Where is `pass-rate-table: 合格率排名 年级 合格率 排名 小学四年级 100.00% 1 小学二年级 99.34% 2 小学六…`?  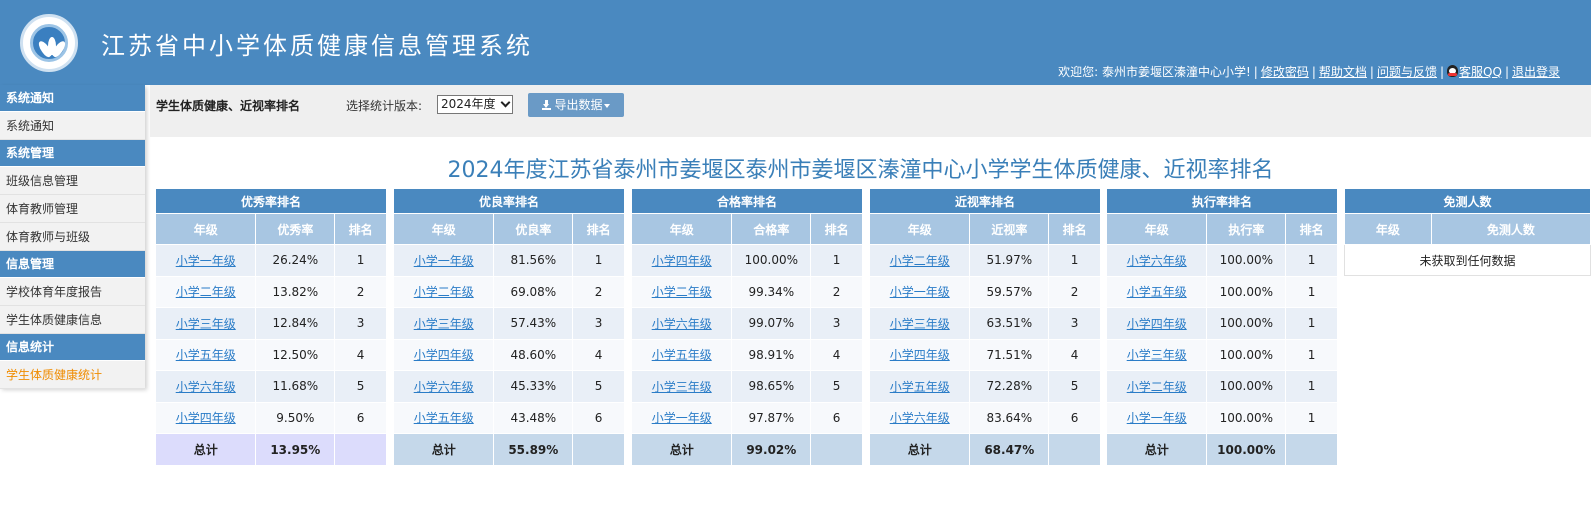
pass-rate-table: 合格率排名 年级 合格率 排名 小学四年级 100.00% 1 小学二年级 99.34% 2 小学六… is located at coordinates (746, 327).